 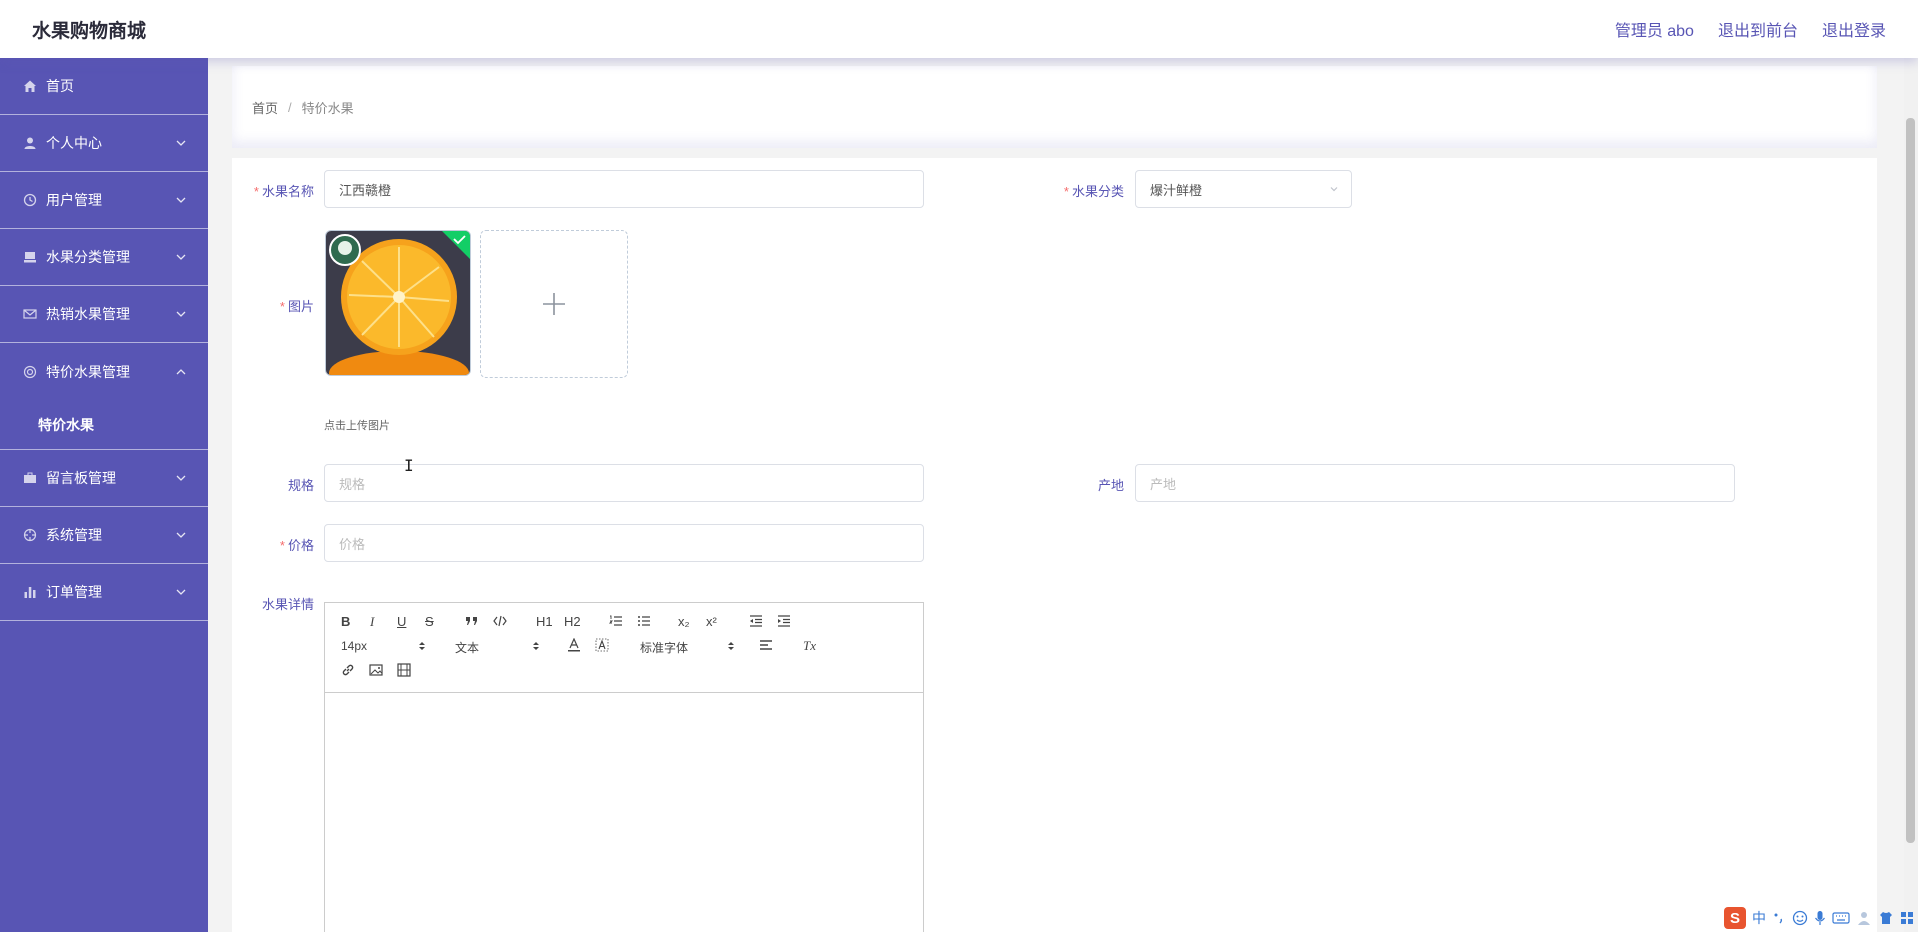 What do you see at coordinates (104, 478) in the screenshot?
I see `sidebar-item-message-board: 留言板管理` at bounding box center [104, 478].